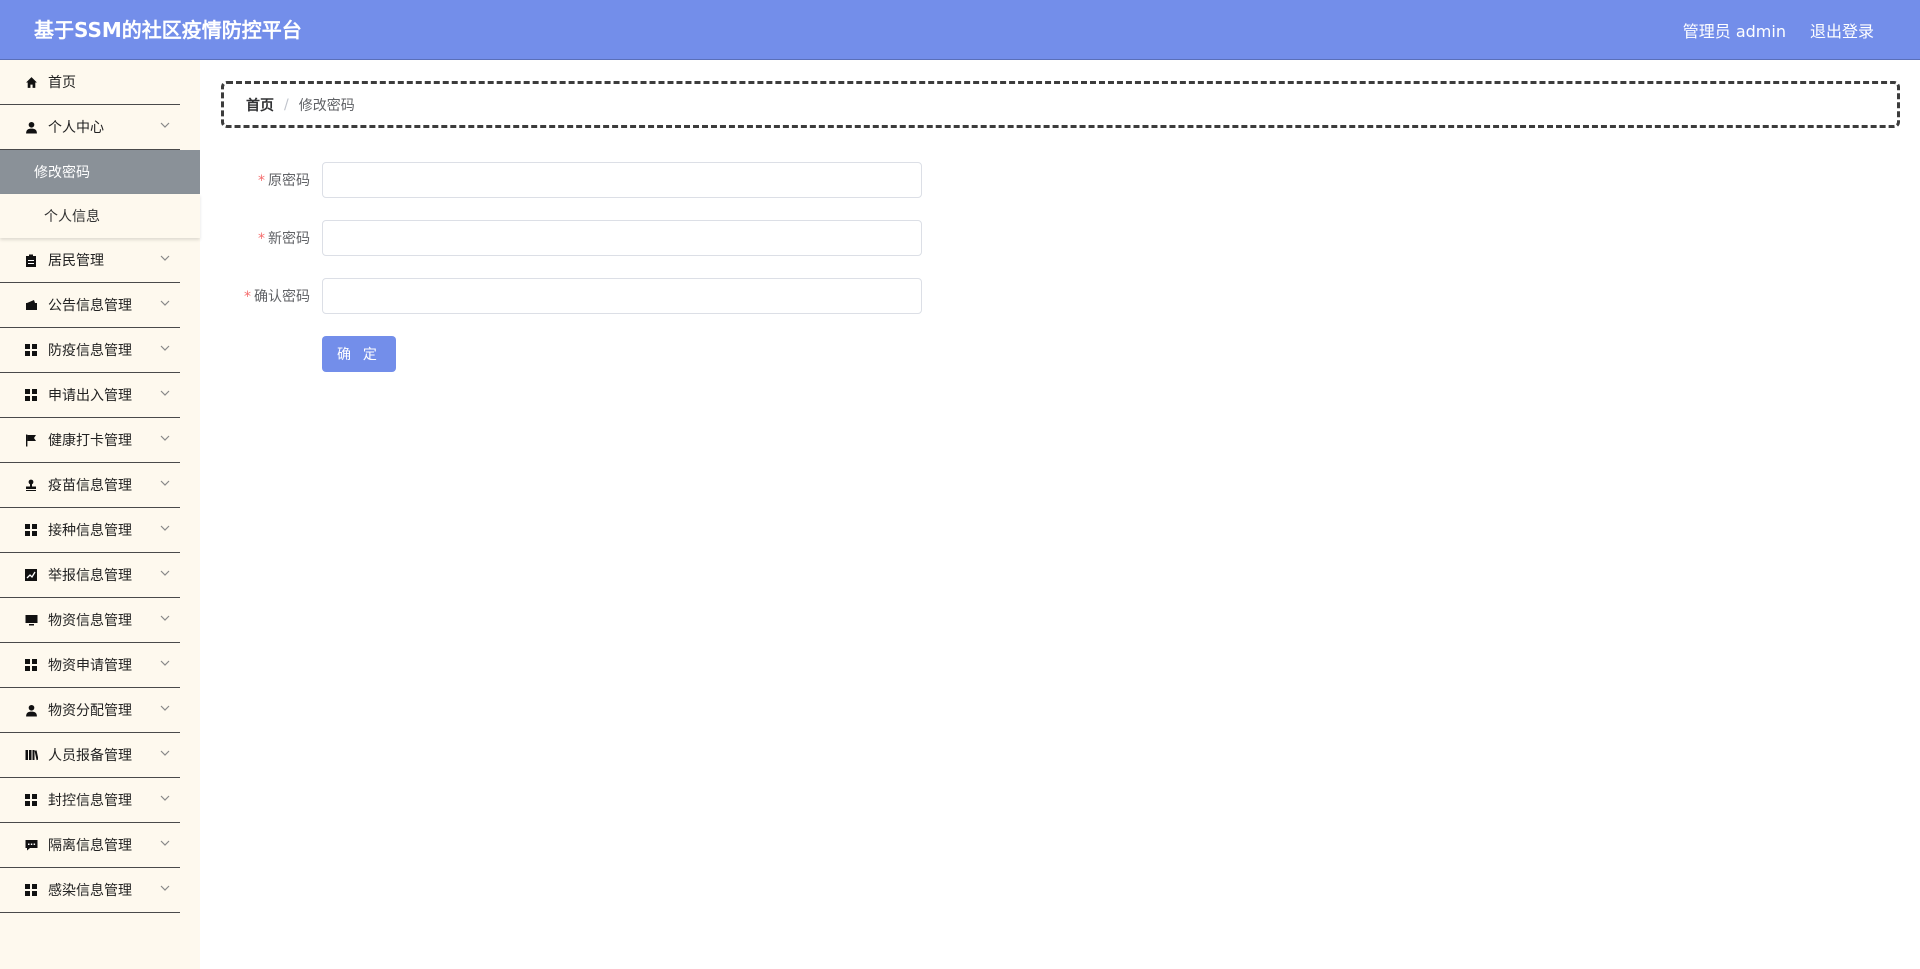  What do you see at coordinates (62, 83) in the screenshot?
I see `sidebar-item-label: 首页` at bounding box center [62, 83].